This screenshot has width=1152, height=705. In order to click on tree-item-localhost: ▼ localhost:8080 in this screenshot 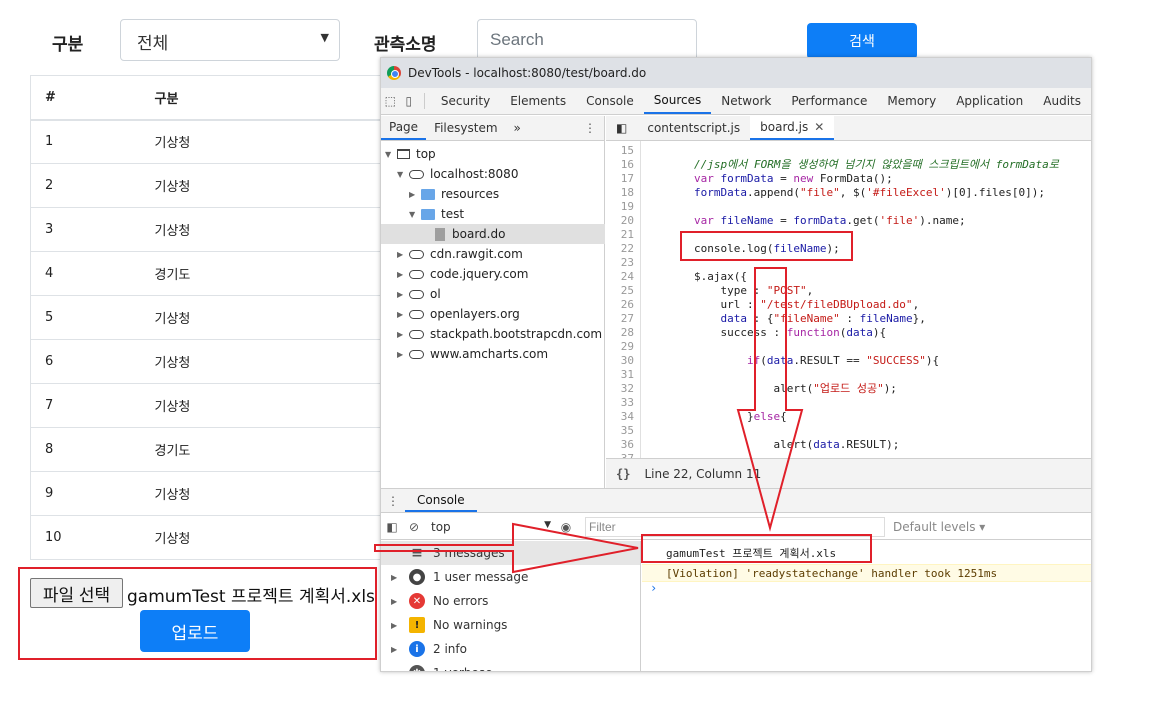, I will do `click(457, 174)`.